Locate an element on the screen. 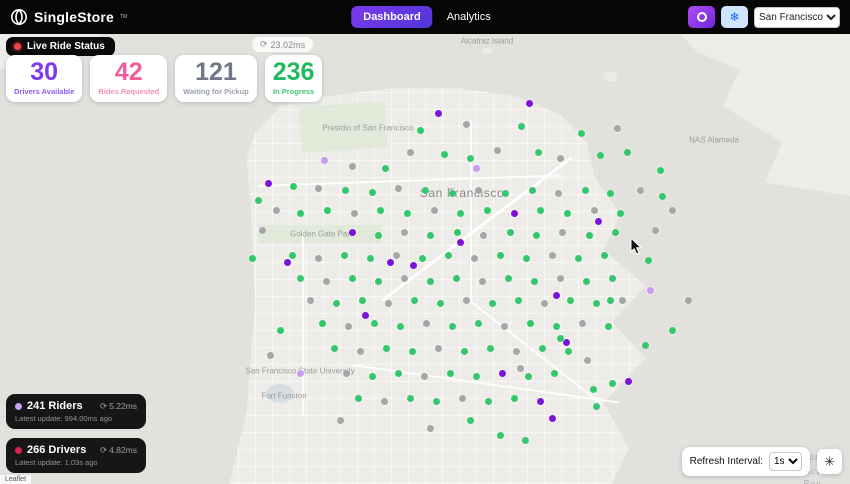  tab-analytics: Analytics is located at coordinates (469, 17).